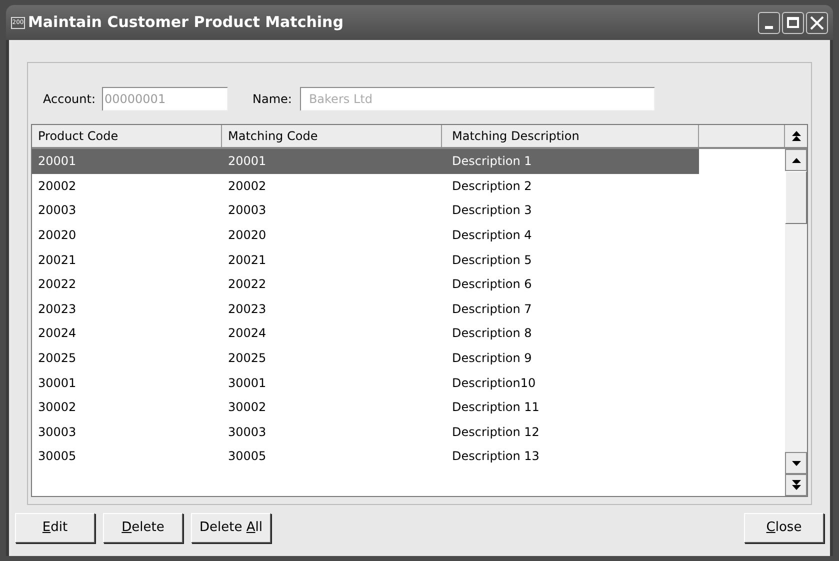  What do you see at coordinates (494, 383) in the screenshot?
I see `table-cell-text: Description10` at bounding box center [494, 383].